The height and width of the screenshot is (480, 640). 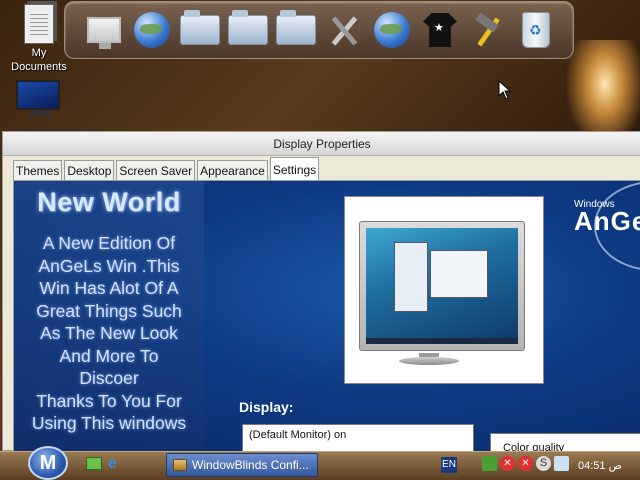 I want to click on tab-appearance: Appearance, so click(x=232, y=170).